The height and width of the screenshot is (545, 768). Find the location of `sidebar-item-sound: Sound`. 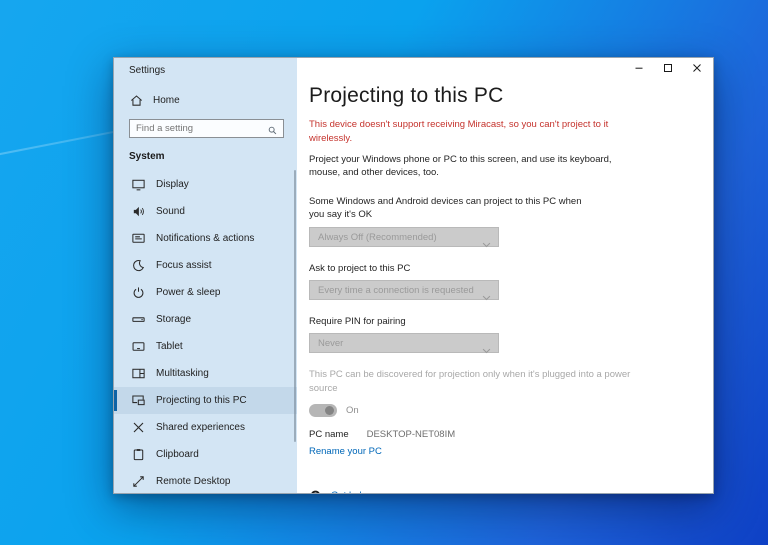

sidebar-item-sound: Sound is located at coordinates (205, 211).